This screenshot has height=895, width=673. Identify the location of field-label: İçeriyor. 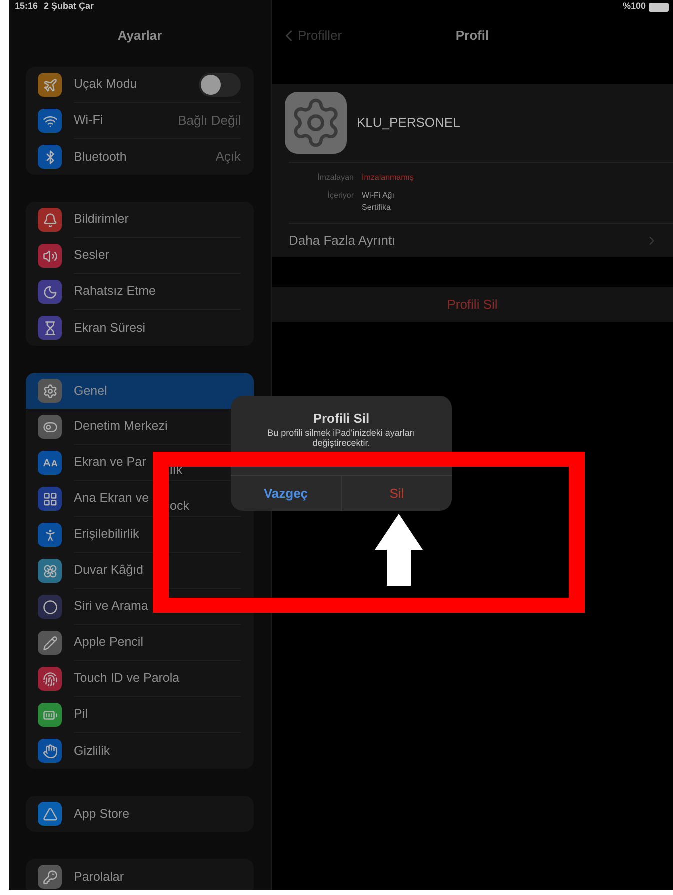
(340, 196).